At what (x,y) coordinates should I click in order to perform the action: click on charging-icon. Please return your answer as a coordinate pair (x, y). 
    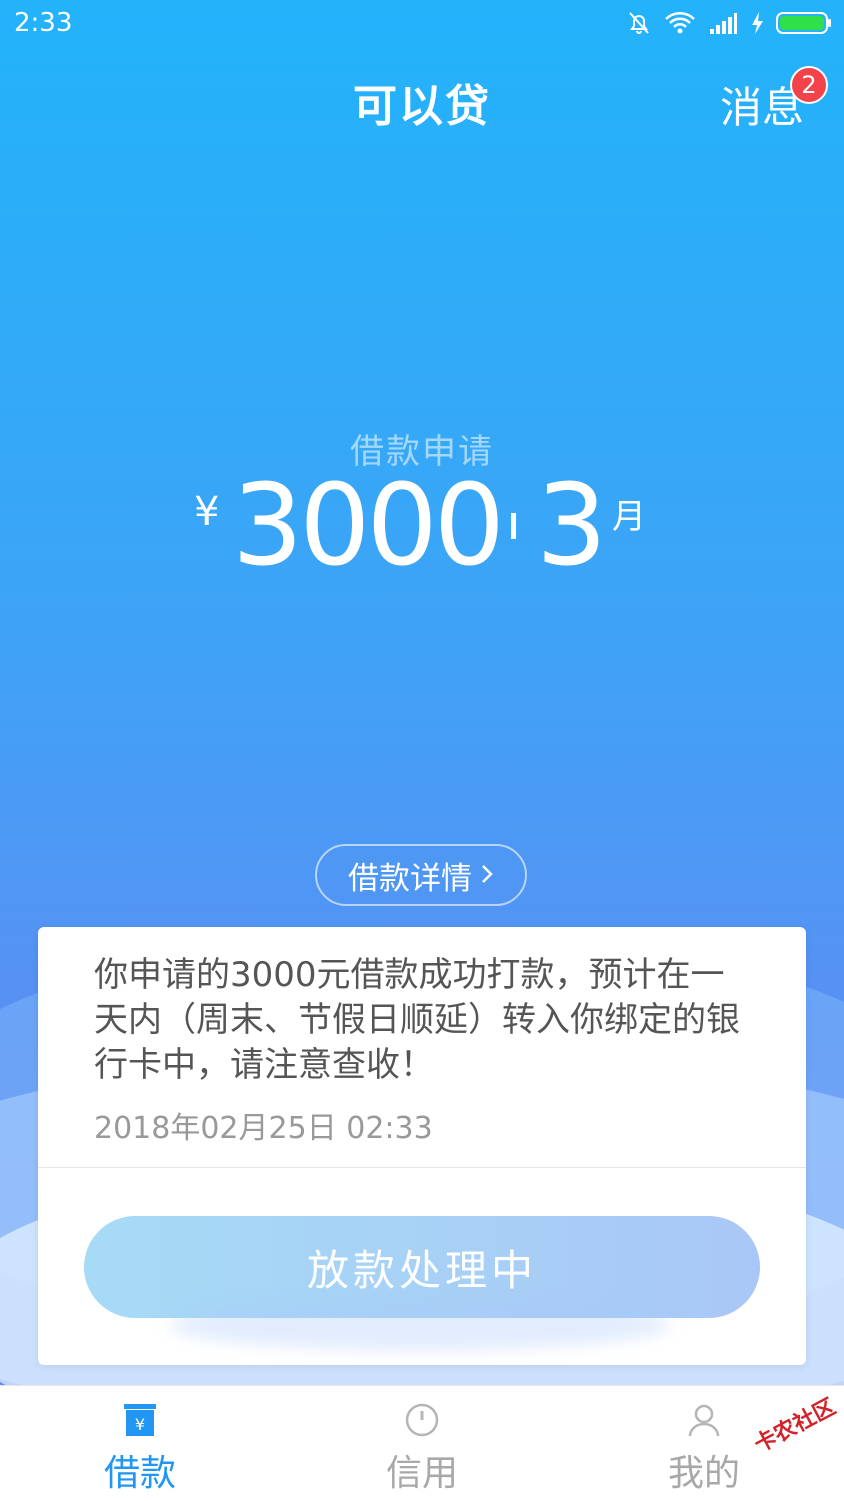
    Looking at the image, I should click on (757, 23).